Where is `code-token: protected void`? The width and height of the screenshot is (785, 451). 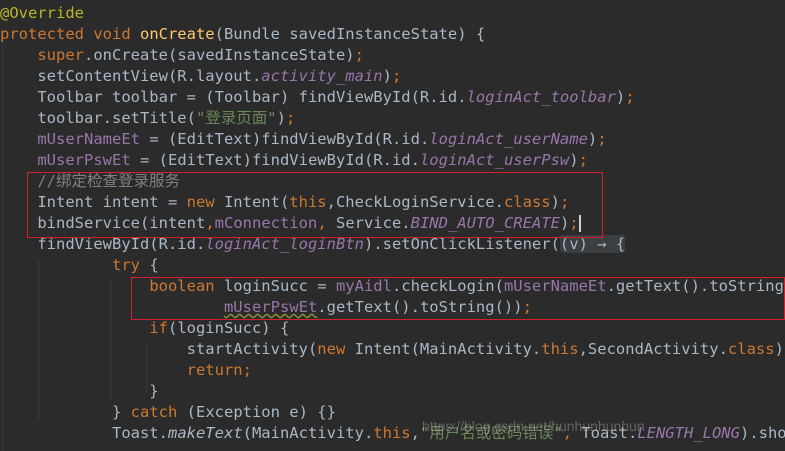 code-token: protected void is located at coordinates (70, 34).